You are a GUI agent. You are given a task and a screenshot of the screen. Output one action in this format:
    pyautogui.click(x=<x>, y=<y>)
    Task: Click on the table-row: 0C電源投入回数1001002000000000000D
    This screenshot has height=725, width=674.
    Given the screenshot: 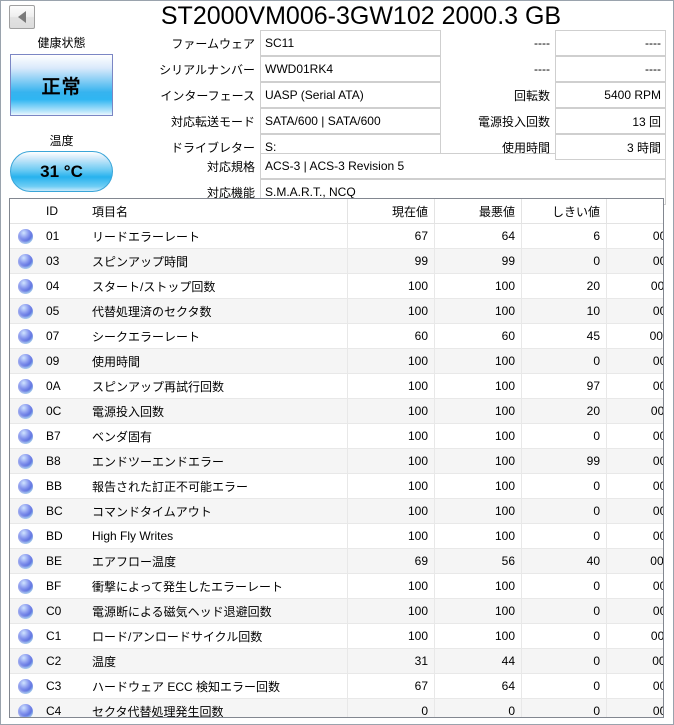 What is the action you would take?
    pyautogui.click(x=336, y=411)
    